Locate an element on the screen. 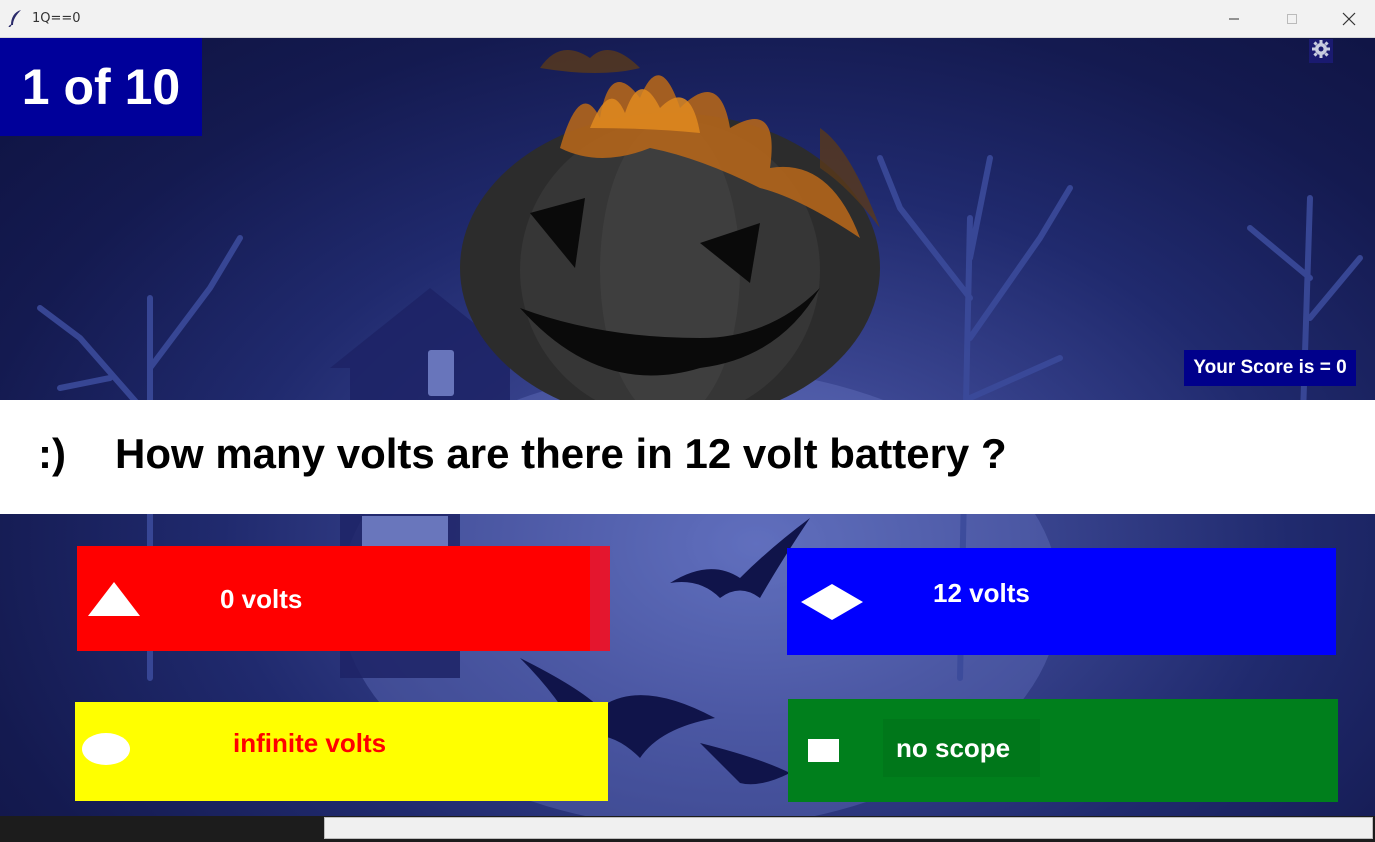 This screenshot has width=1375, height=842. maximize-button is located at coordinates (1292, 19).